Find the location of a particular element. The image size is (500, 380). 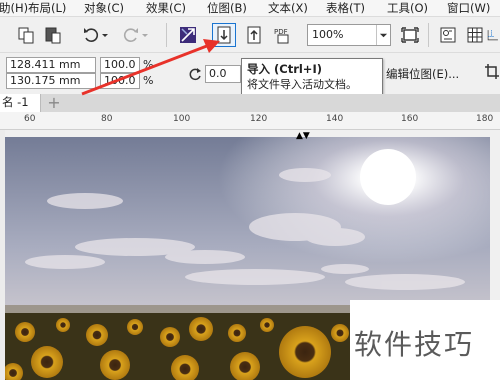

menu-bitmaps: 位图(B) is located at coordinates (227, 8).